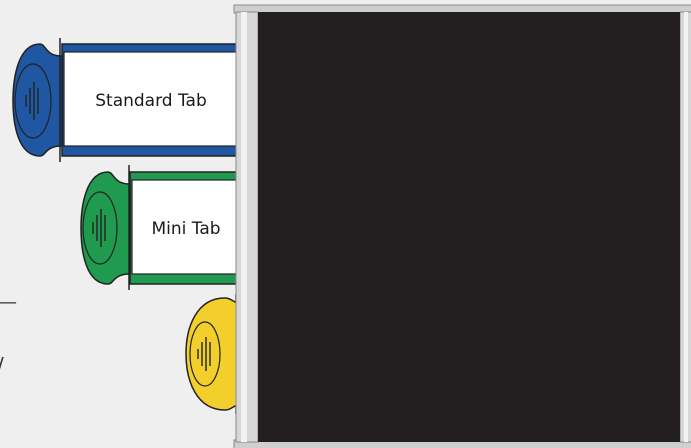  What do you see at coordinates (151, 101) in the screenshot?
I see `standard-tab-label: Standard Tab` at bounding box center [151, 101].